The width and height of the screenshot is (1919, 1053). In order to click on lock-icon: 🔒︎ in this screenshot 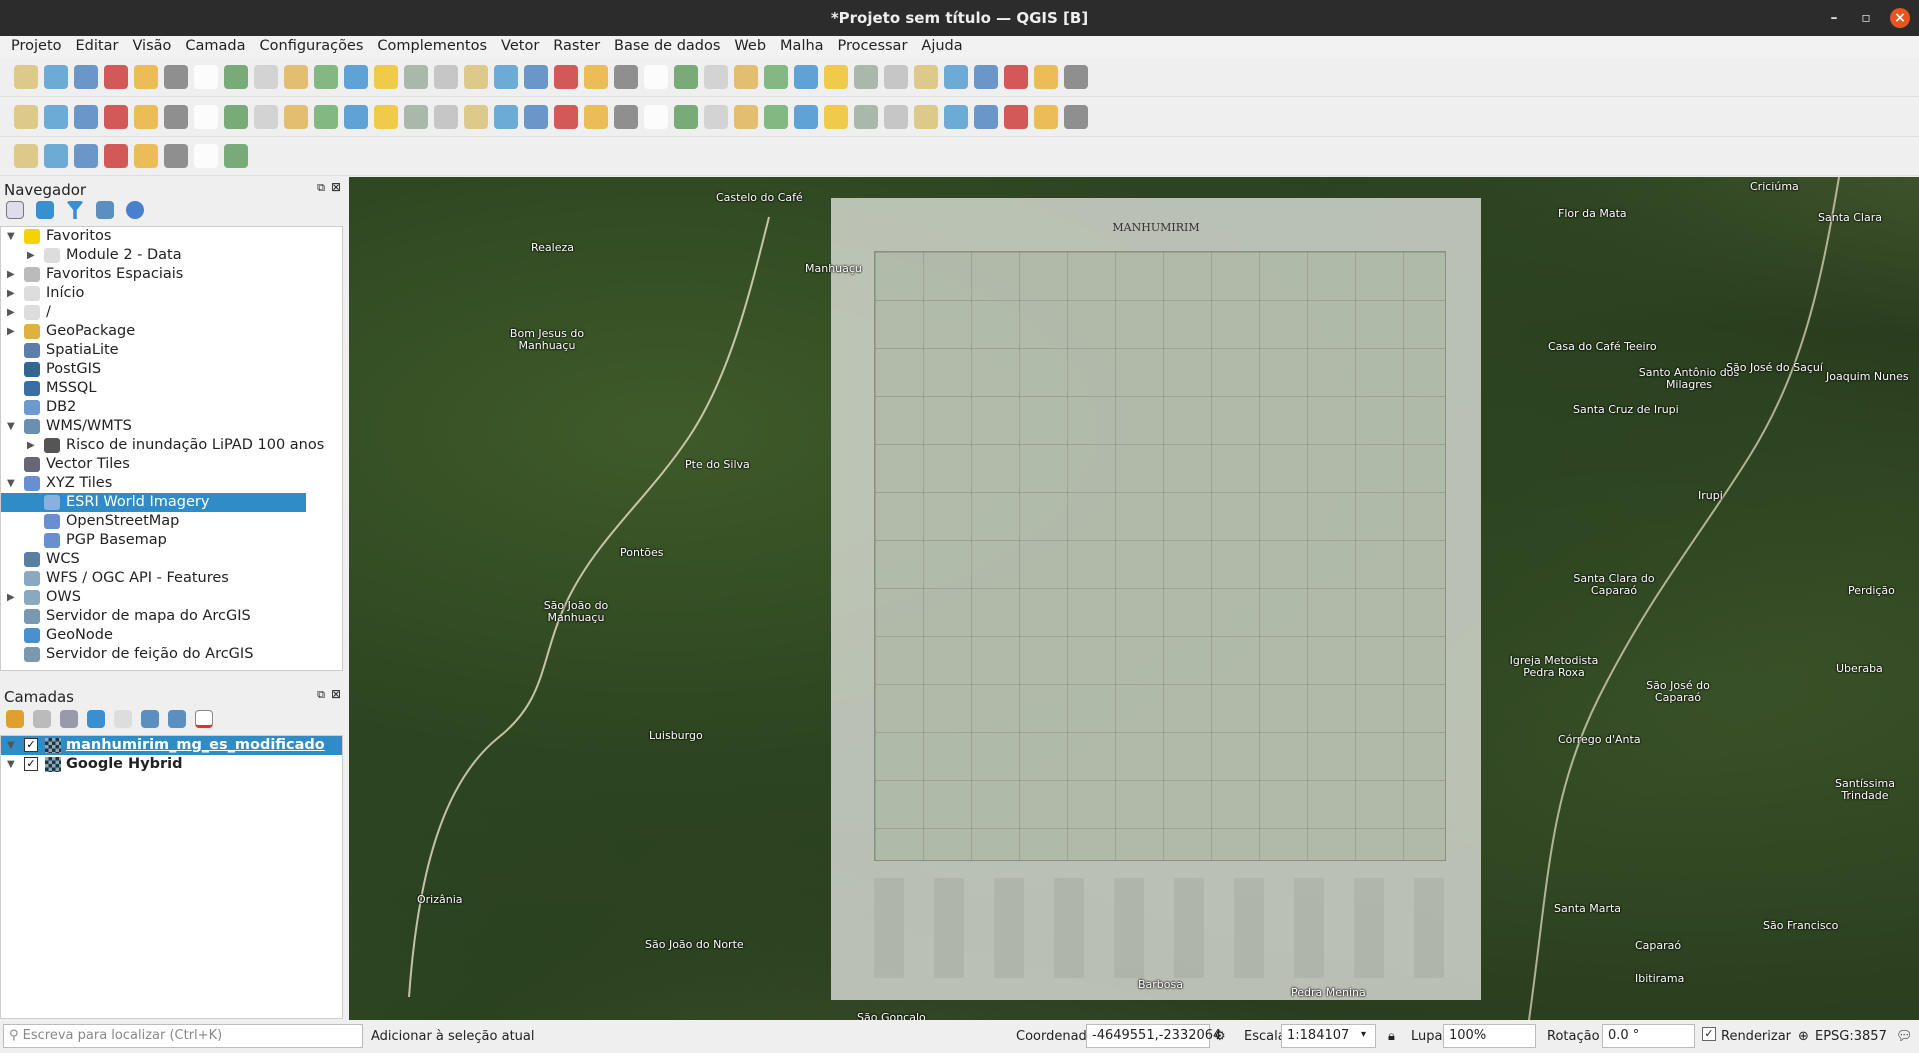, I will do `click(1391, 1036)`.